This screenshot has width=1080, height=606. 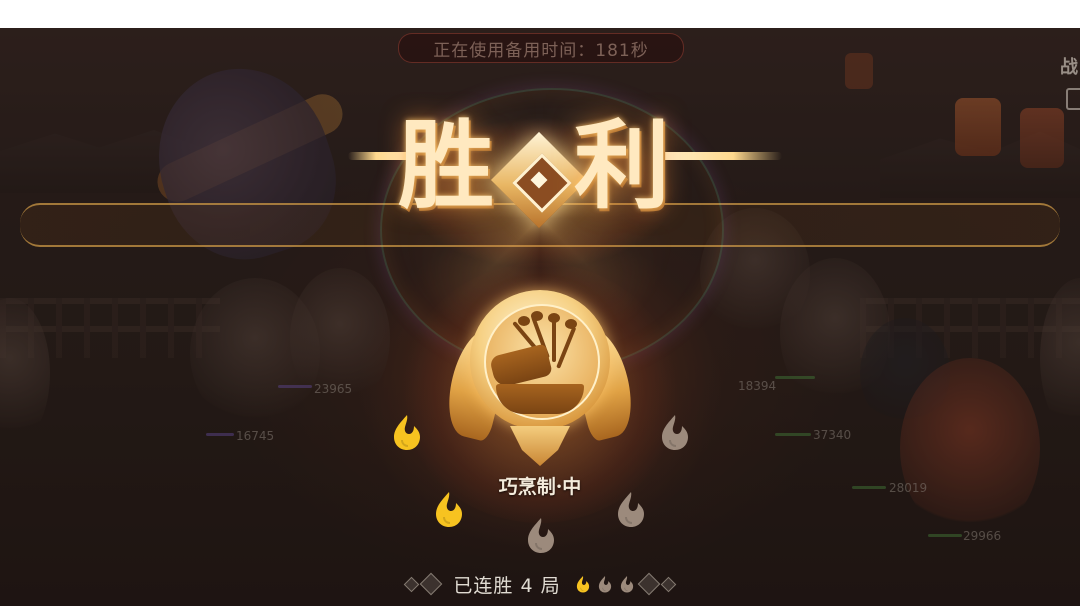 I want to click on pot-icon, so click(x=540, y=399).